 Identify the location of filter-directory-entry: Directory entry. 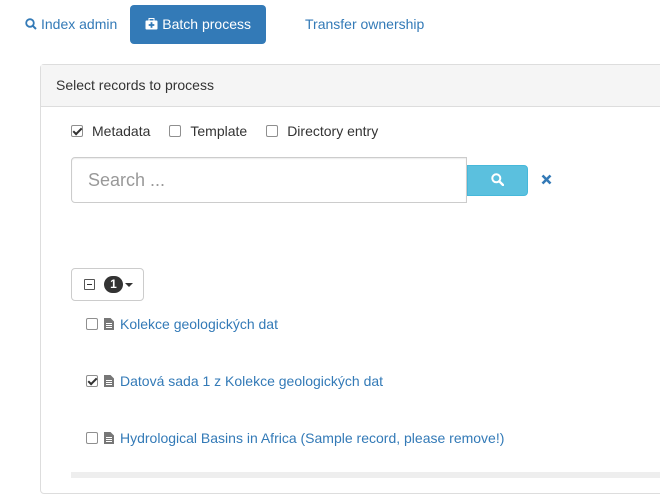
(322, 131).